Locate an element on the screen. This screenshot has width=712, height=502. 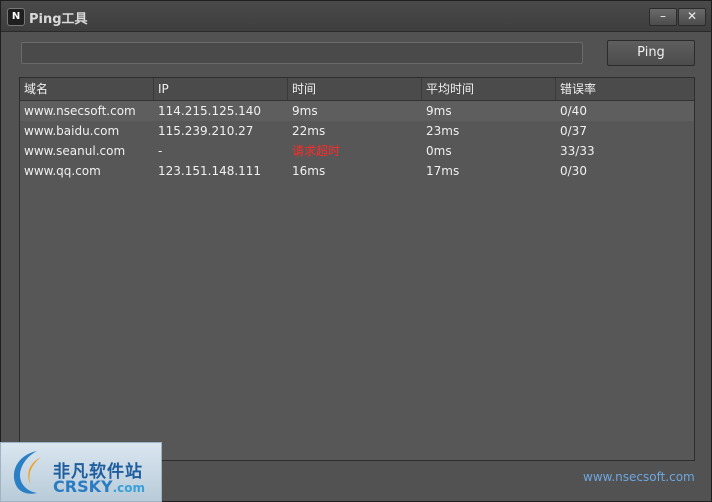
title-bar: N Ping工具 – ✕ is located at coordinates (356, 16).